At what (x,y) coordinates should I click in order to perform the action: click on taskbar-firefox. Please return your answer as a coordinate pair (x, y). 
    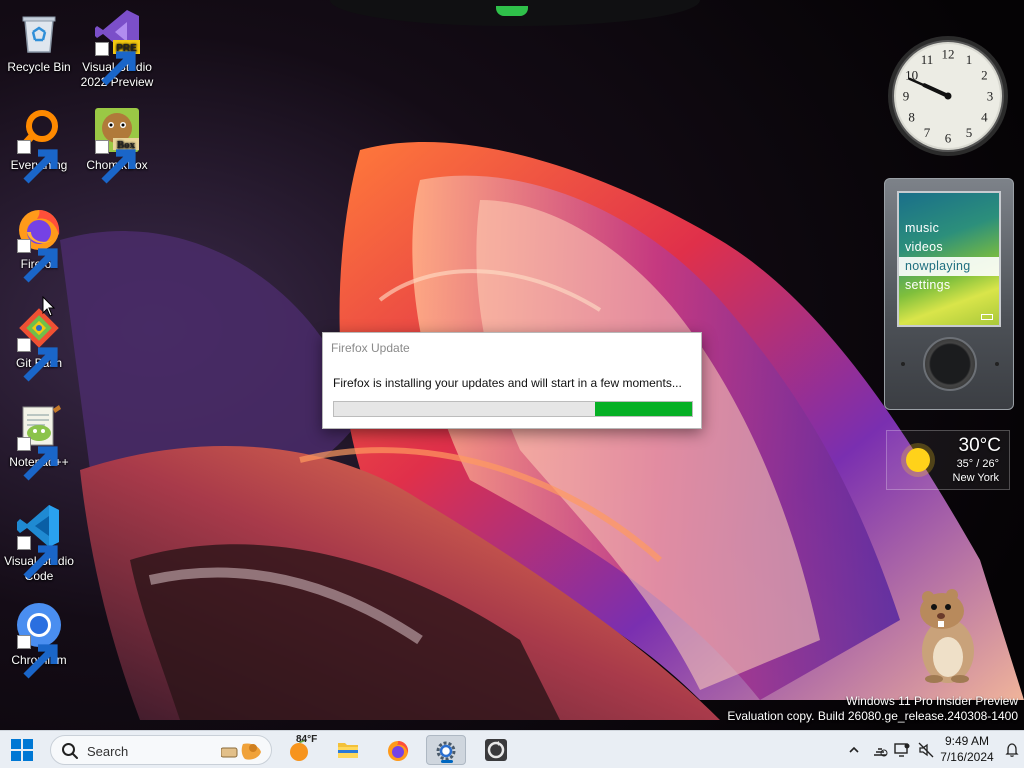
    Looking at the image, I should click on (398, 750).